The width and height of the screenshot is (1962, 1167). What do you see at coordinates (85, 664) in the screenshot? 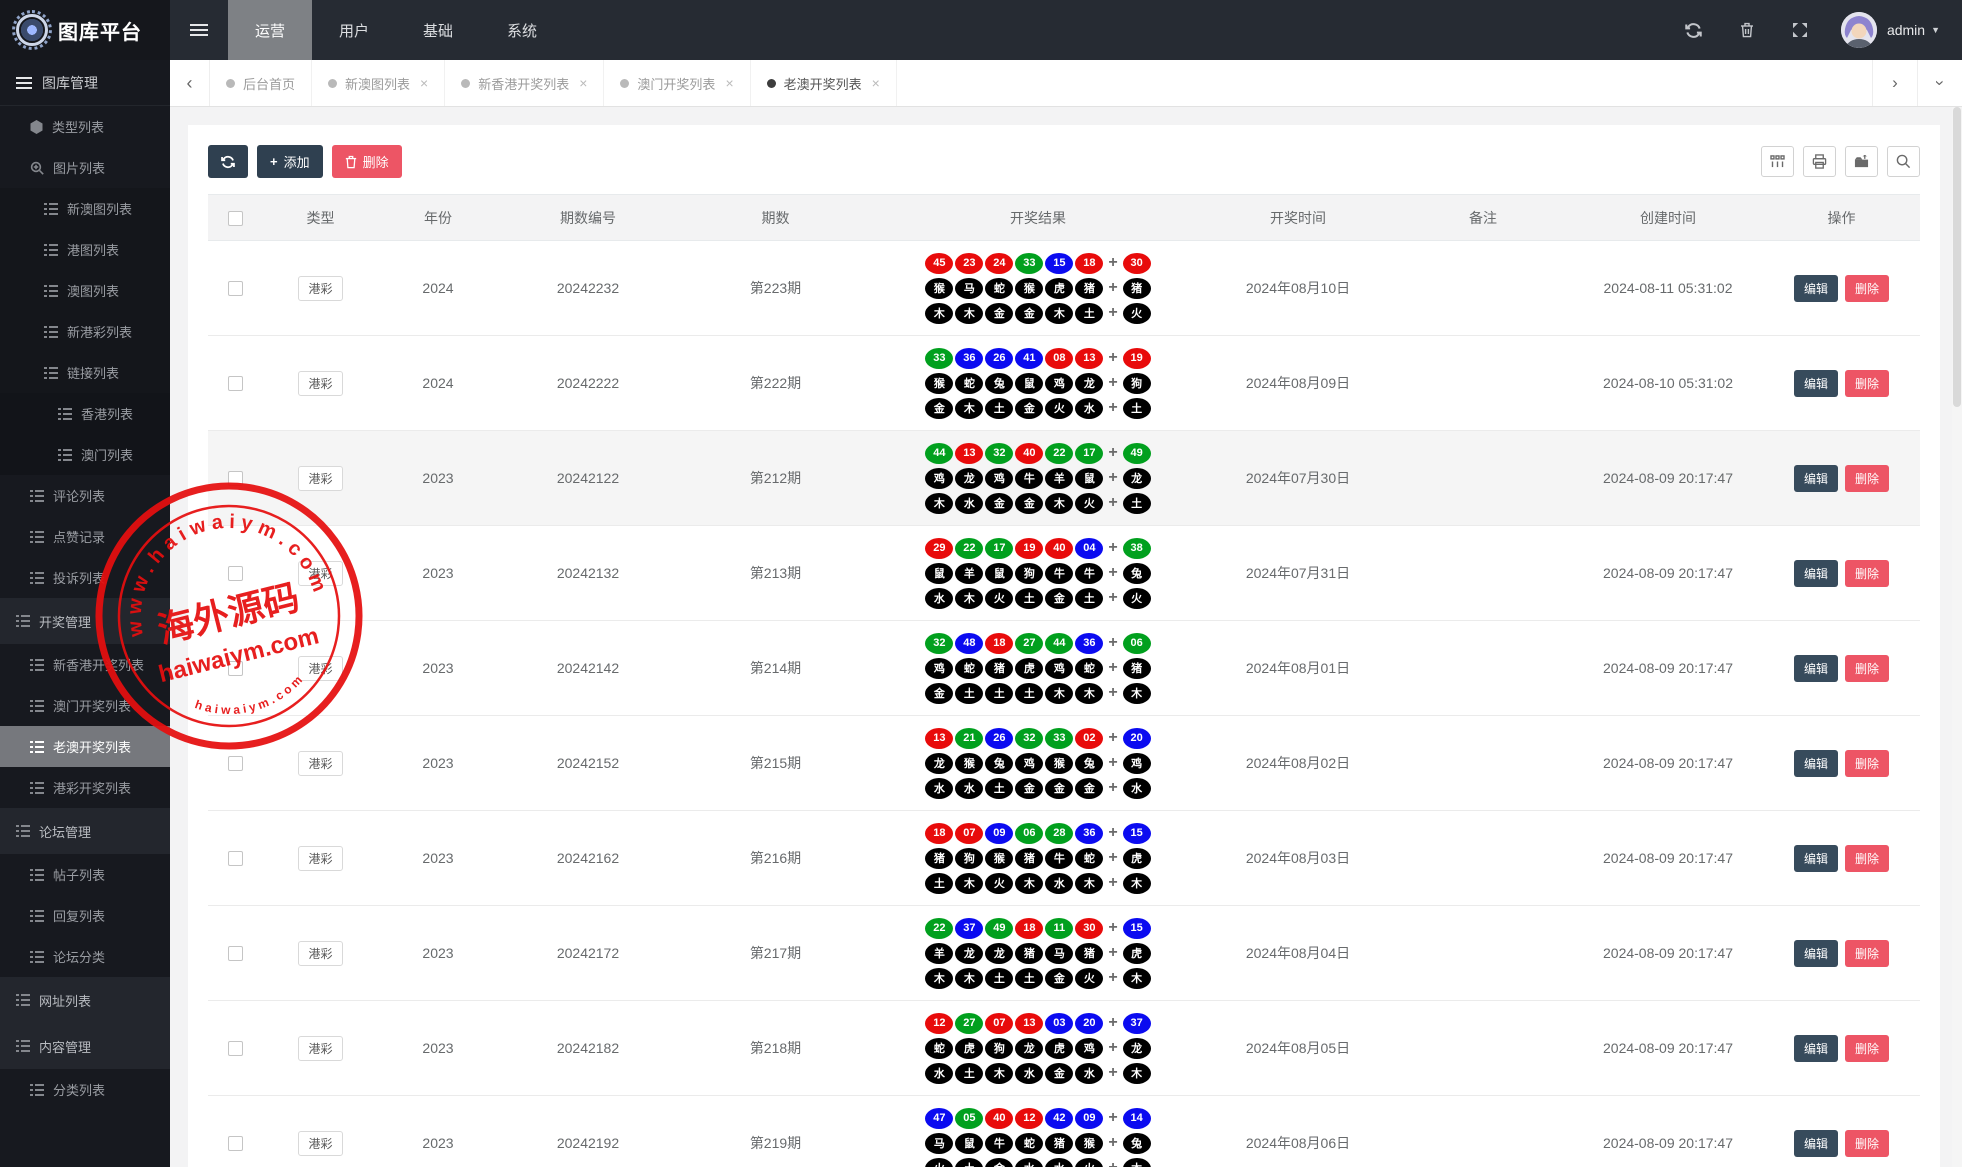
I see `sidebar-item: 新香港开奖列表` at bounding box center [85, 664].